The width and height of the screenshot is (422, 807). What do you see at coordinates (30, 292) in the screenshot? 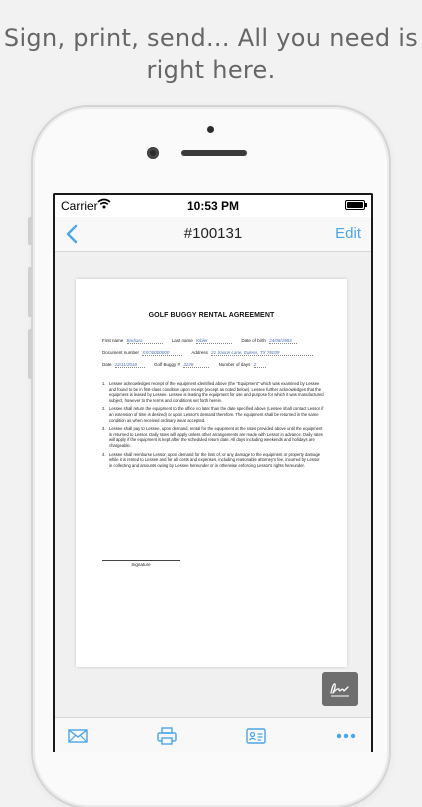
I see `phone-volume-up` at bounding box center [30, 292].